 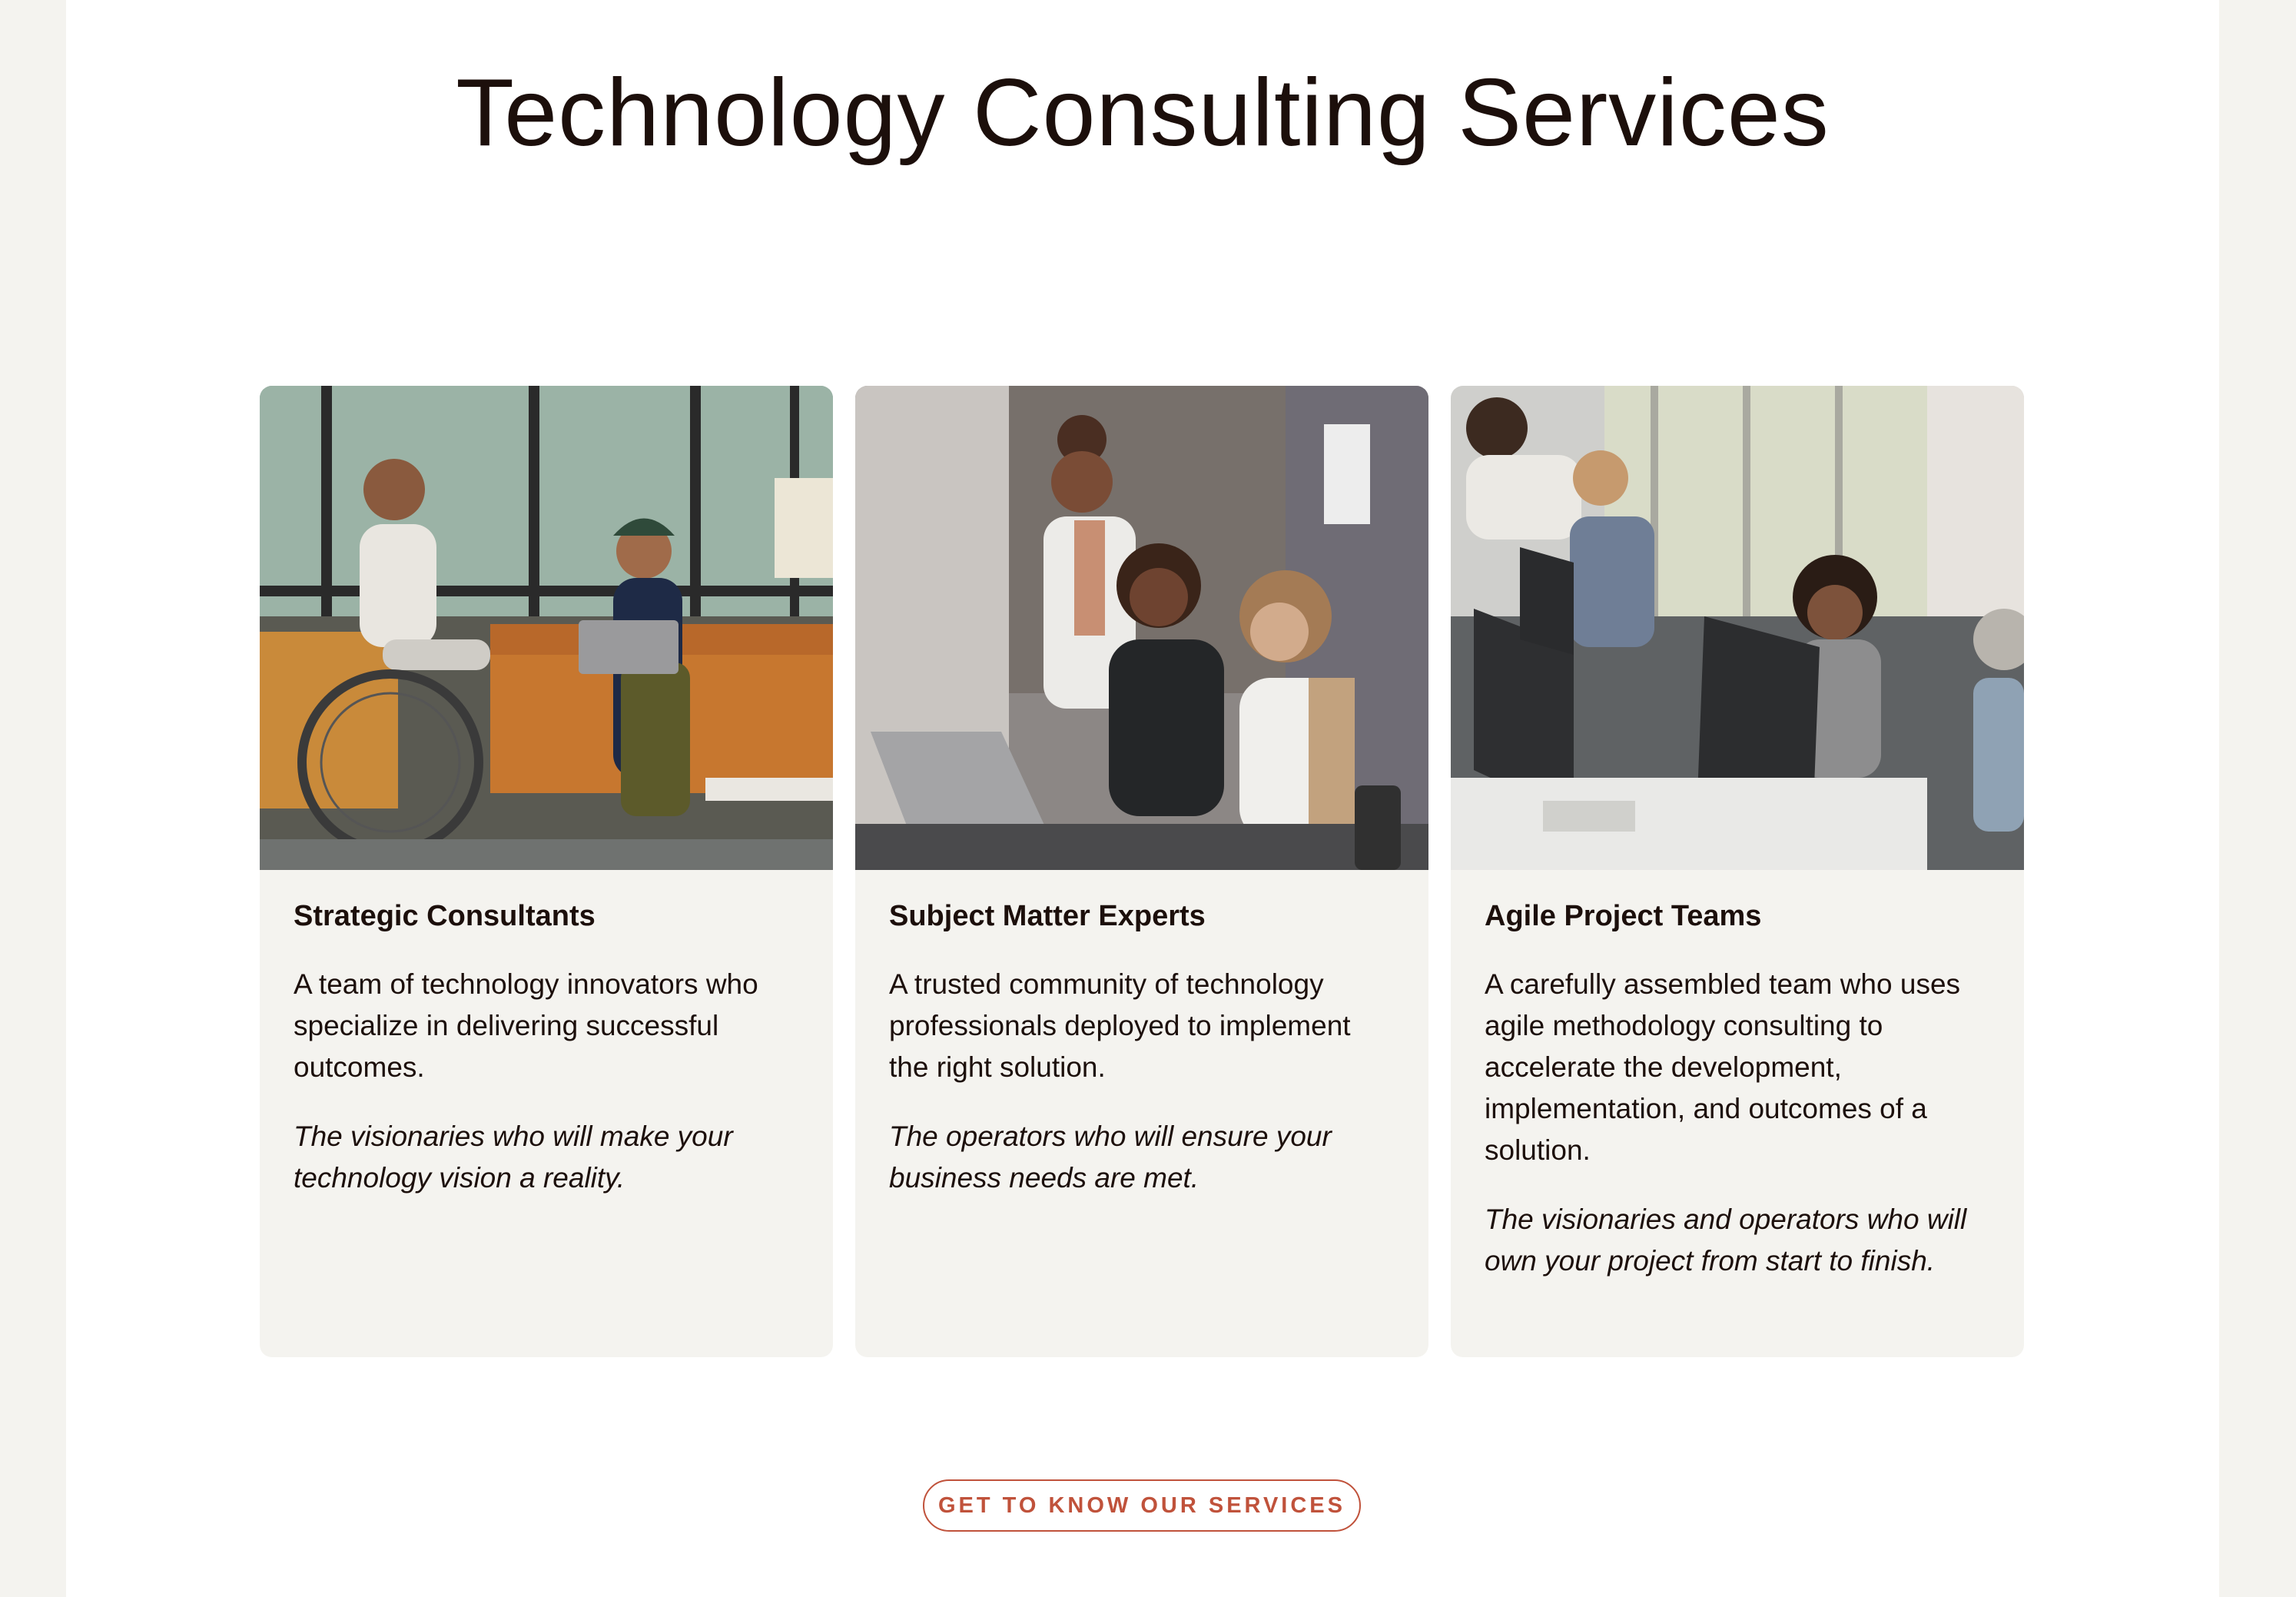 What do you see at coordinates (547, 628) in the screenshot?
I see `team-meeting-photo` at bounding box center [547, 628].